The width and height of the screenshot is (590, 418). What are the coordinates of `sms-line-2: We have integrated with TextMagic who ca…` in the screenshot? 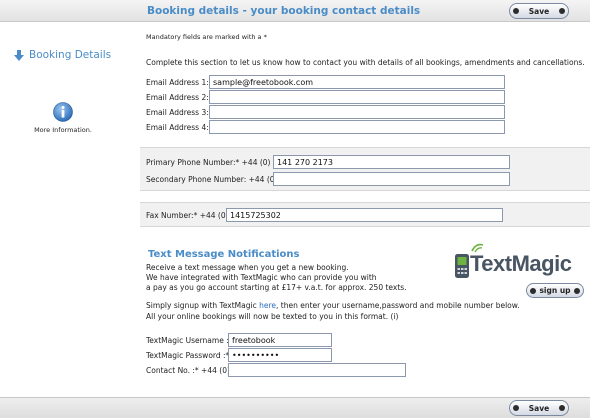 It's located at (261, 277).